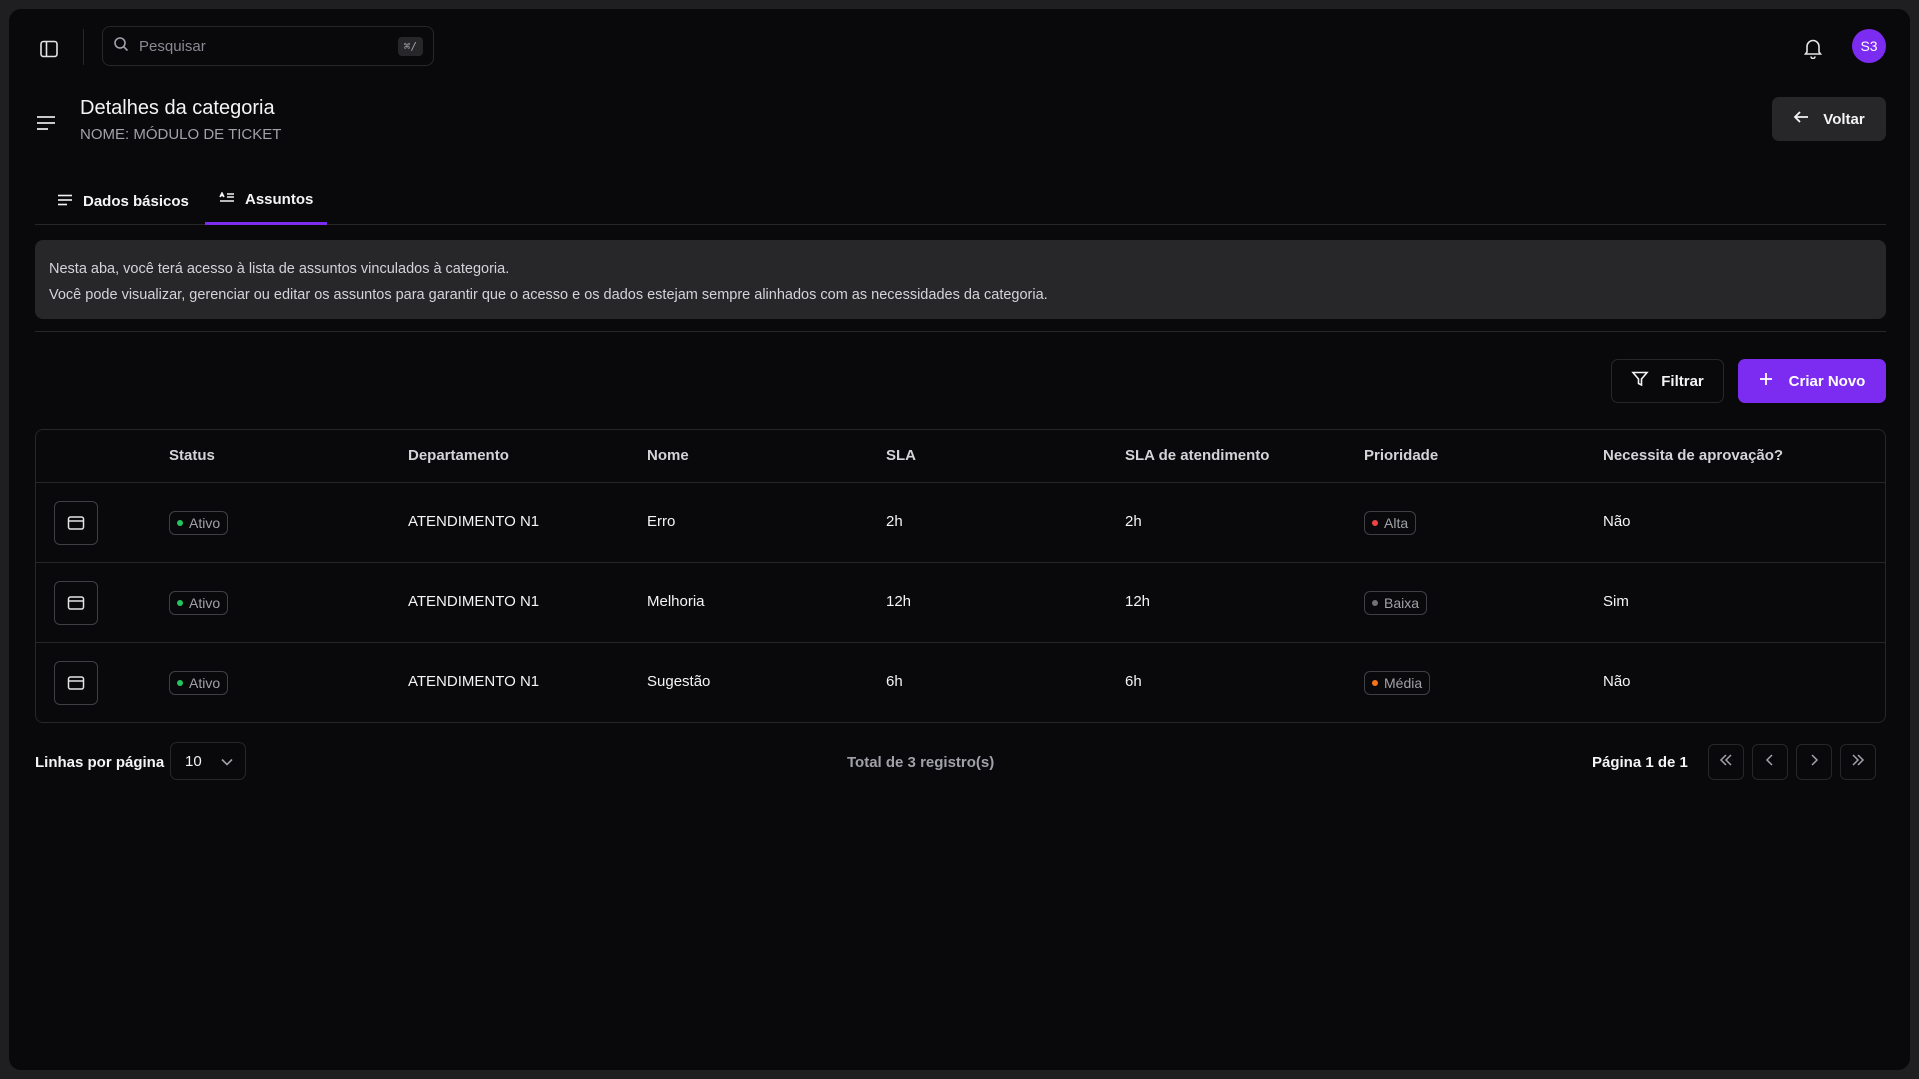 This screenshot has height=1079, width=1919. What do you see at coordinates (1401, 455) in the screenshot?
I see `column-header-prioridade: Prioridade` at bounding box center [1401, 455].